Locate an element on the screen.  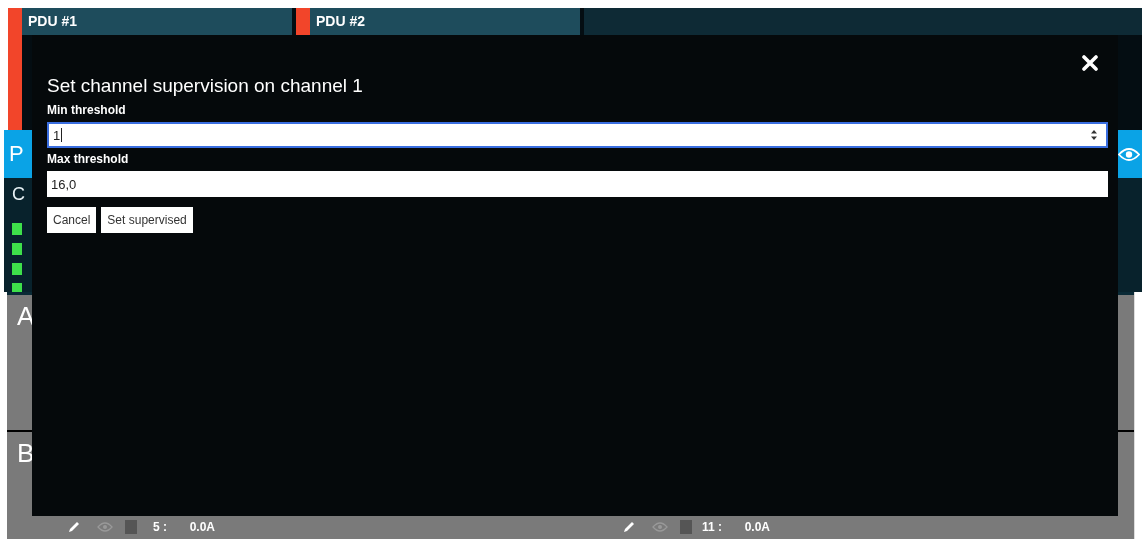
set-supervised-button: Set supervised is located at coordinates (147, 220).